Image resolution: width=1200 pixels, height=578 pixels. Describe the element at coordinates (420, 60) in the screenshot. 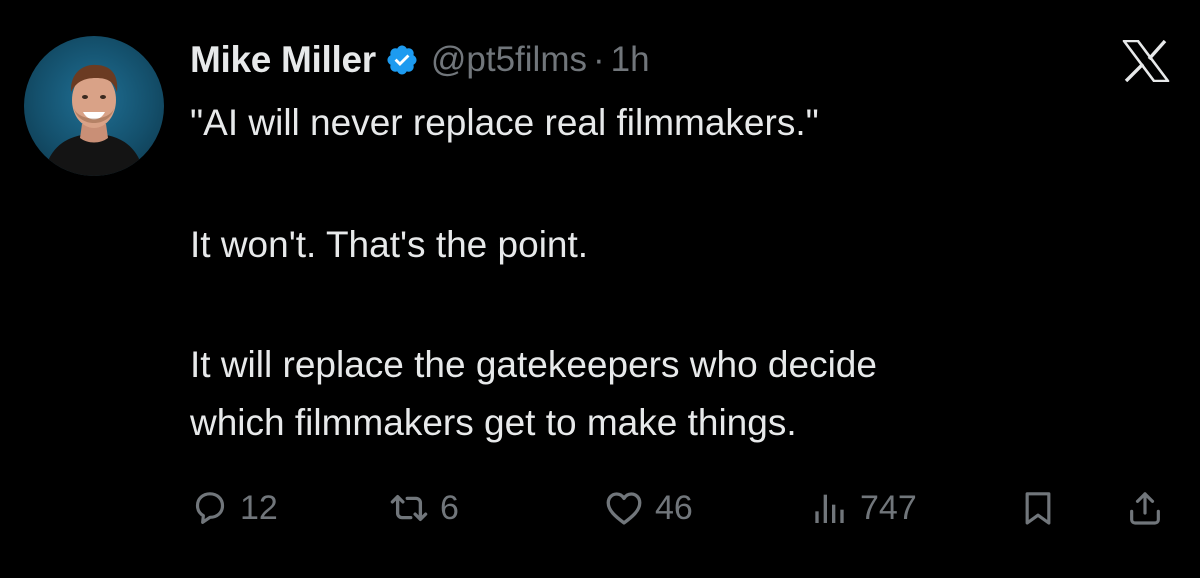

I see `tweet-header: Mike Miller @pt5films · 1h` at that location.